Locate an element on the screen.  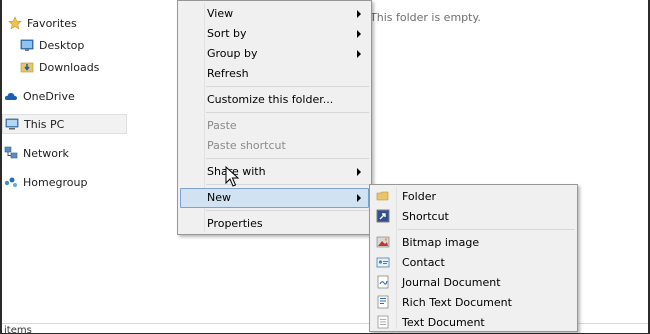
submenu-label-journal: Journal Document is located at coordinates (451, 282).